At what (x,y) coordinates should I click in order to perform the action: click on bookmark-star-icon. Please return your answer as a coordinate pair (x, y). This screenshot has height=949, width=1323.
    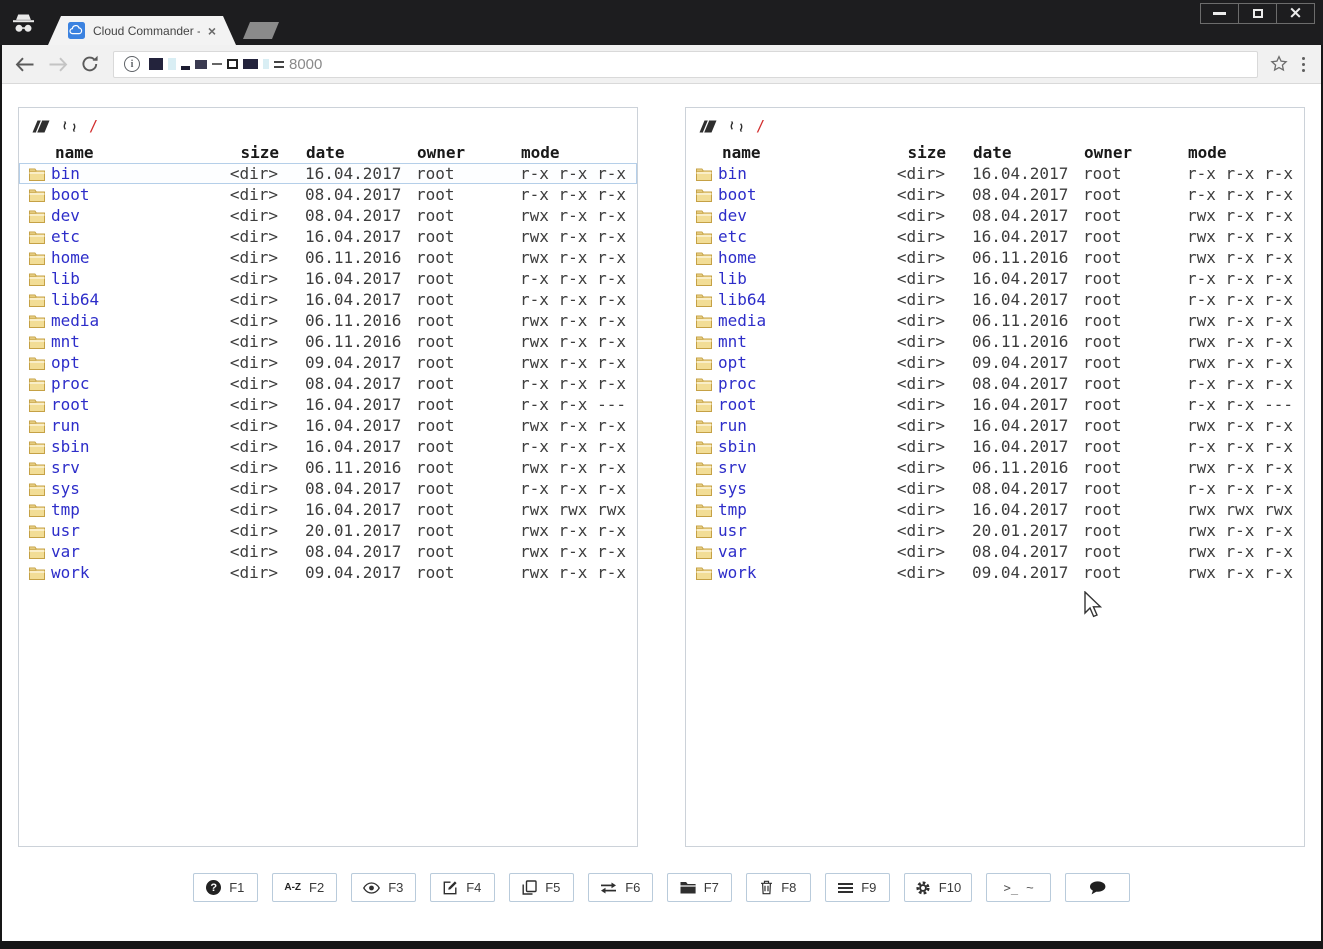
    Looking at the image, I should click on (1279, 64).